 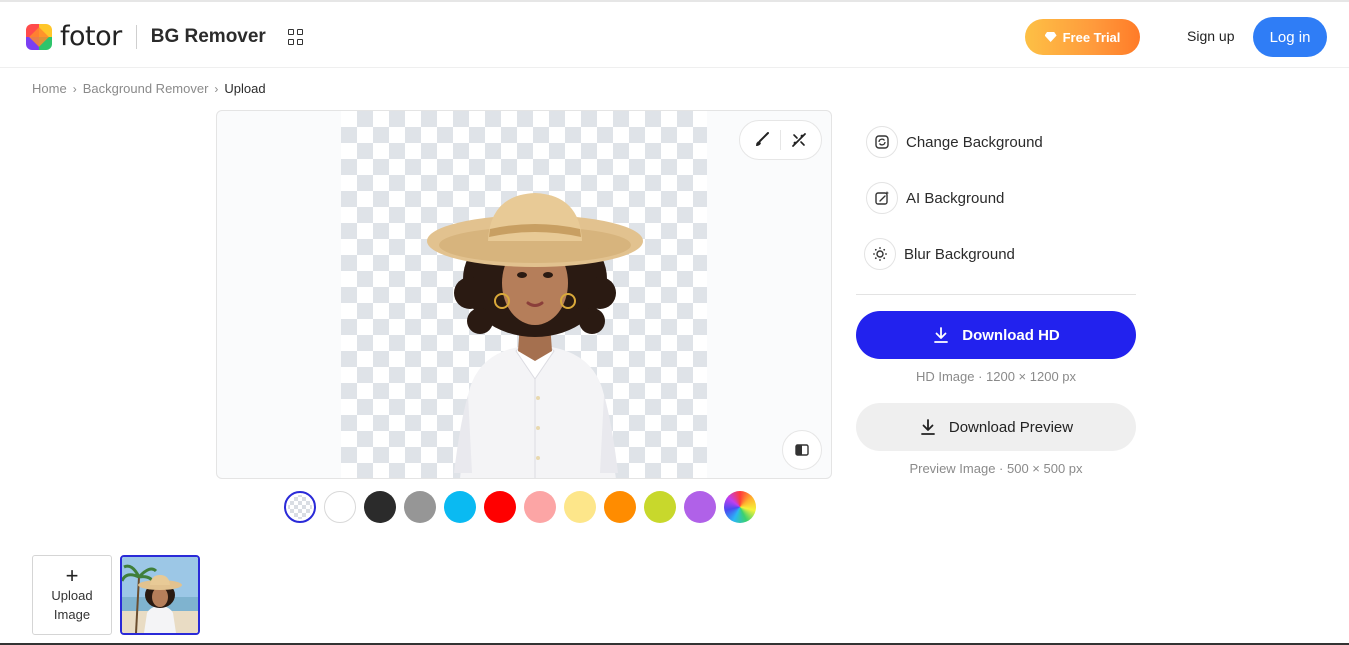 I want to click on blur-background-label: Blur Background, so click(x=959, y=254).